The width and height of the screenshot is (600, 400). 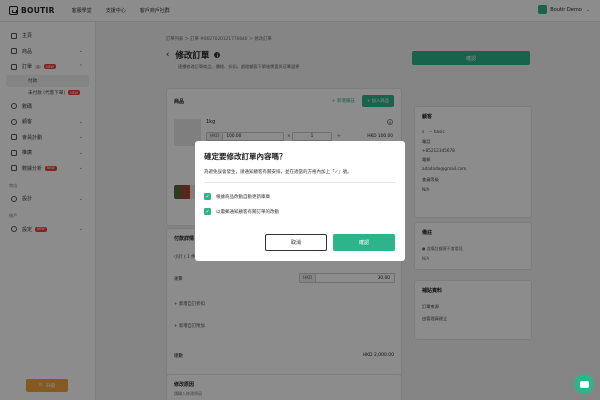 What do you see at coordinates (300, 182) in the screenshot?
I see `modal-divider` at bounding box center [300, 182].